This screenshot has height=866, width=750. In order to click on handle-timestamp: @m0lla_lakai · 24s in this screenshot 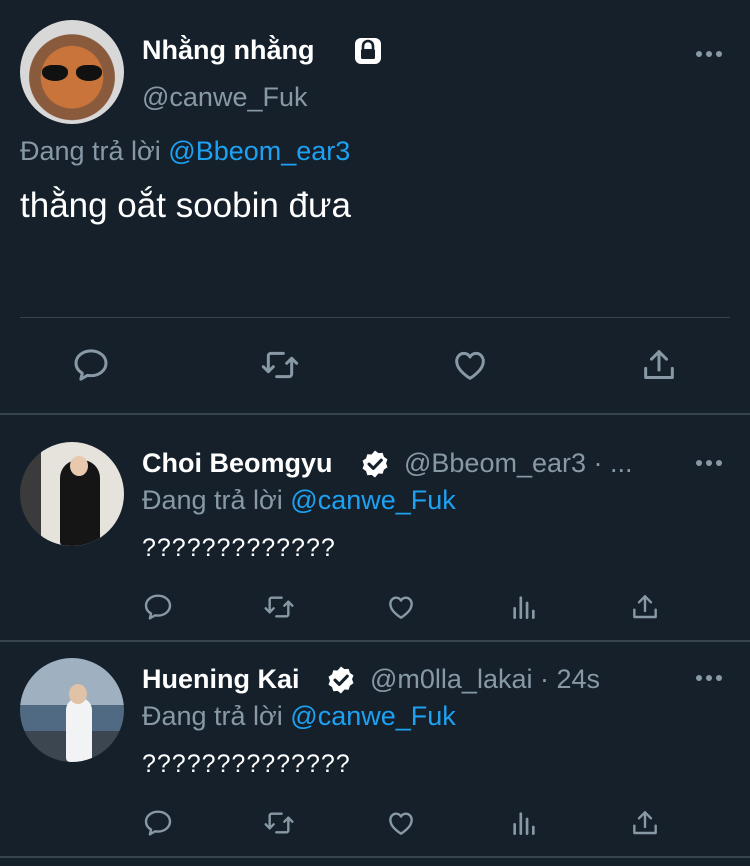, I will do `click(485, 679)`.